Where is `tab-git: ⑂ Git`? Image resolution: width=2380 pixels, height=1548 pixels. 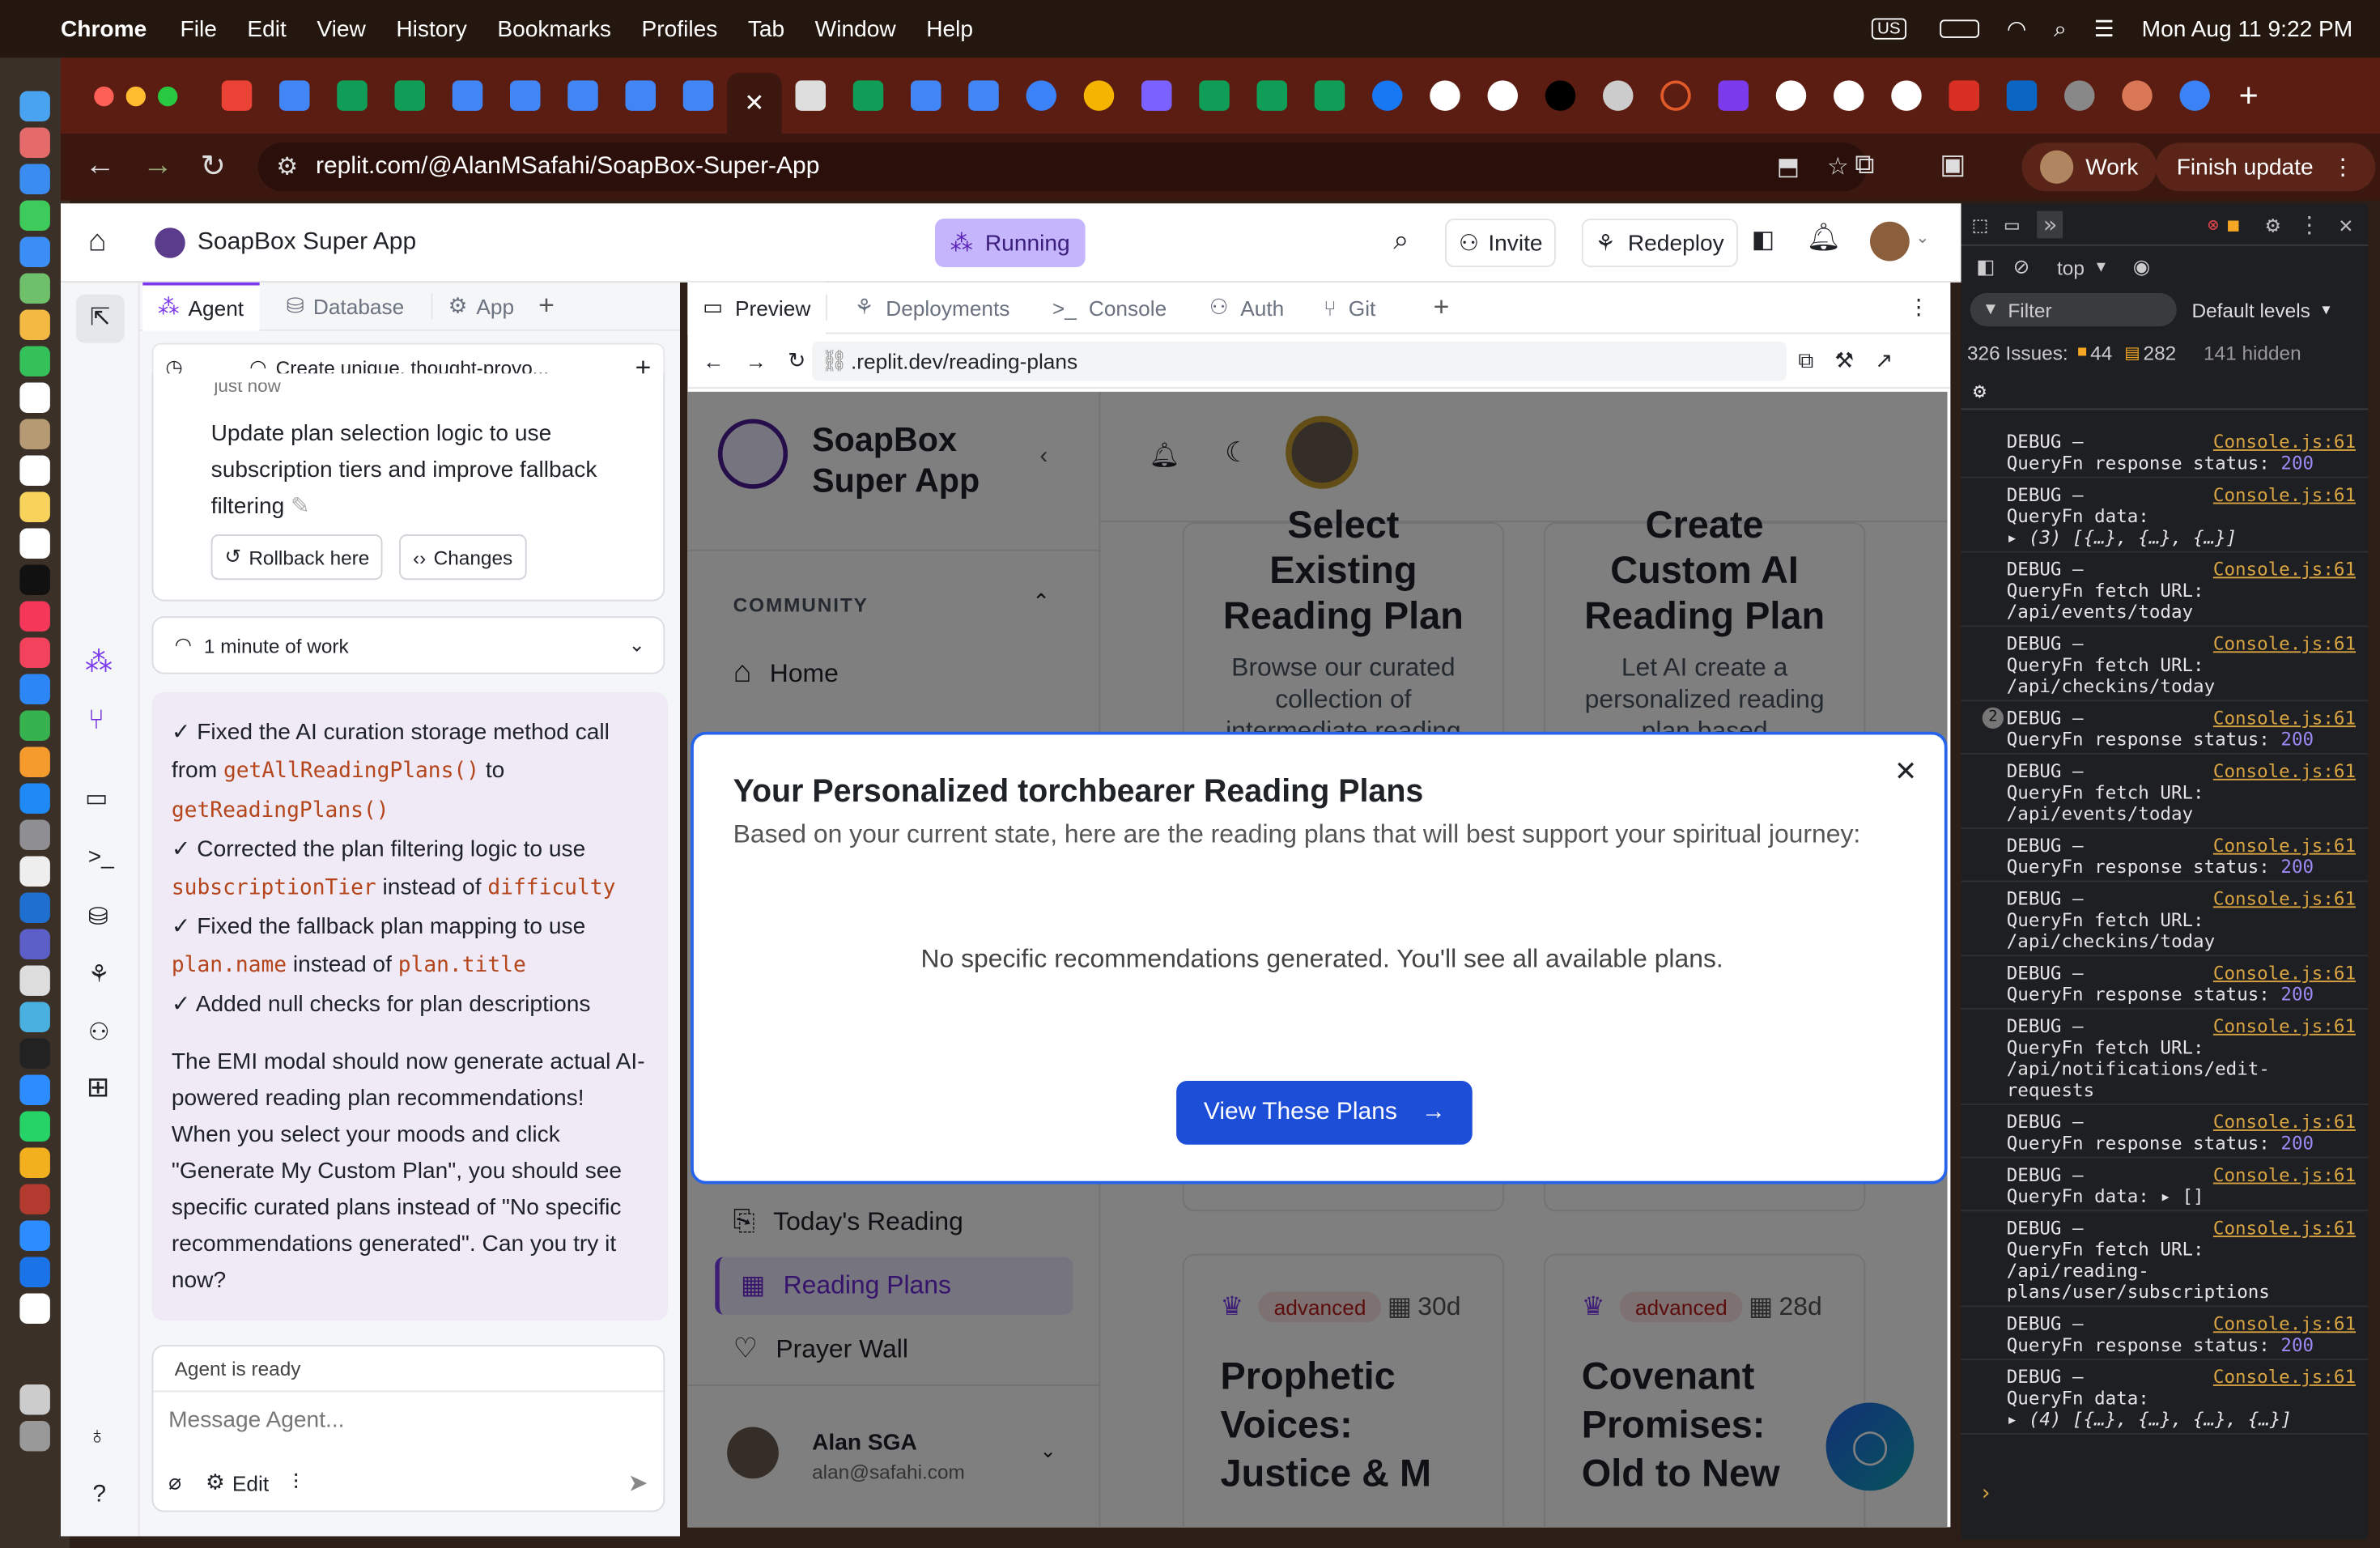
tab-git: ⑂ Git is located at coordinates (1349, 308).